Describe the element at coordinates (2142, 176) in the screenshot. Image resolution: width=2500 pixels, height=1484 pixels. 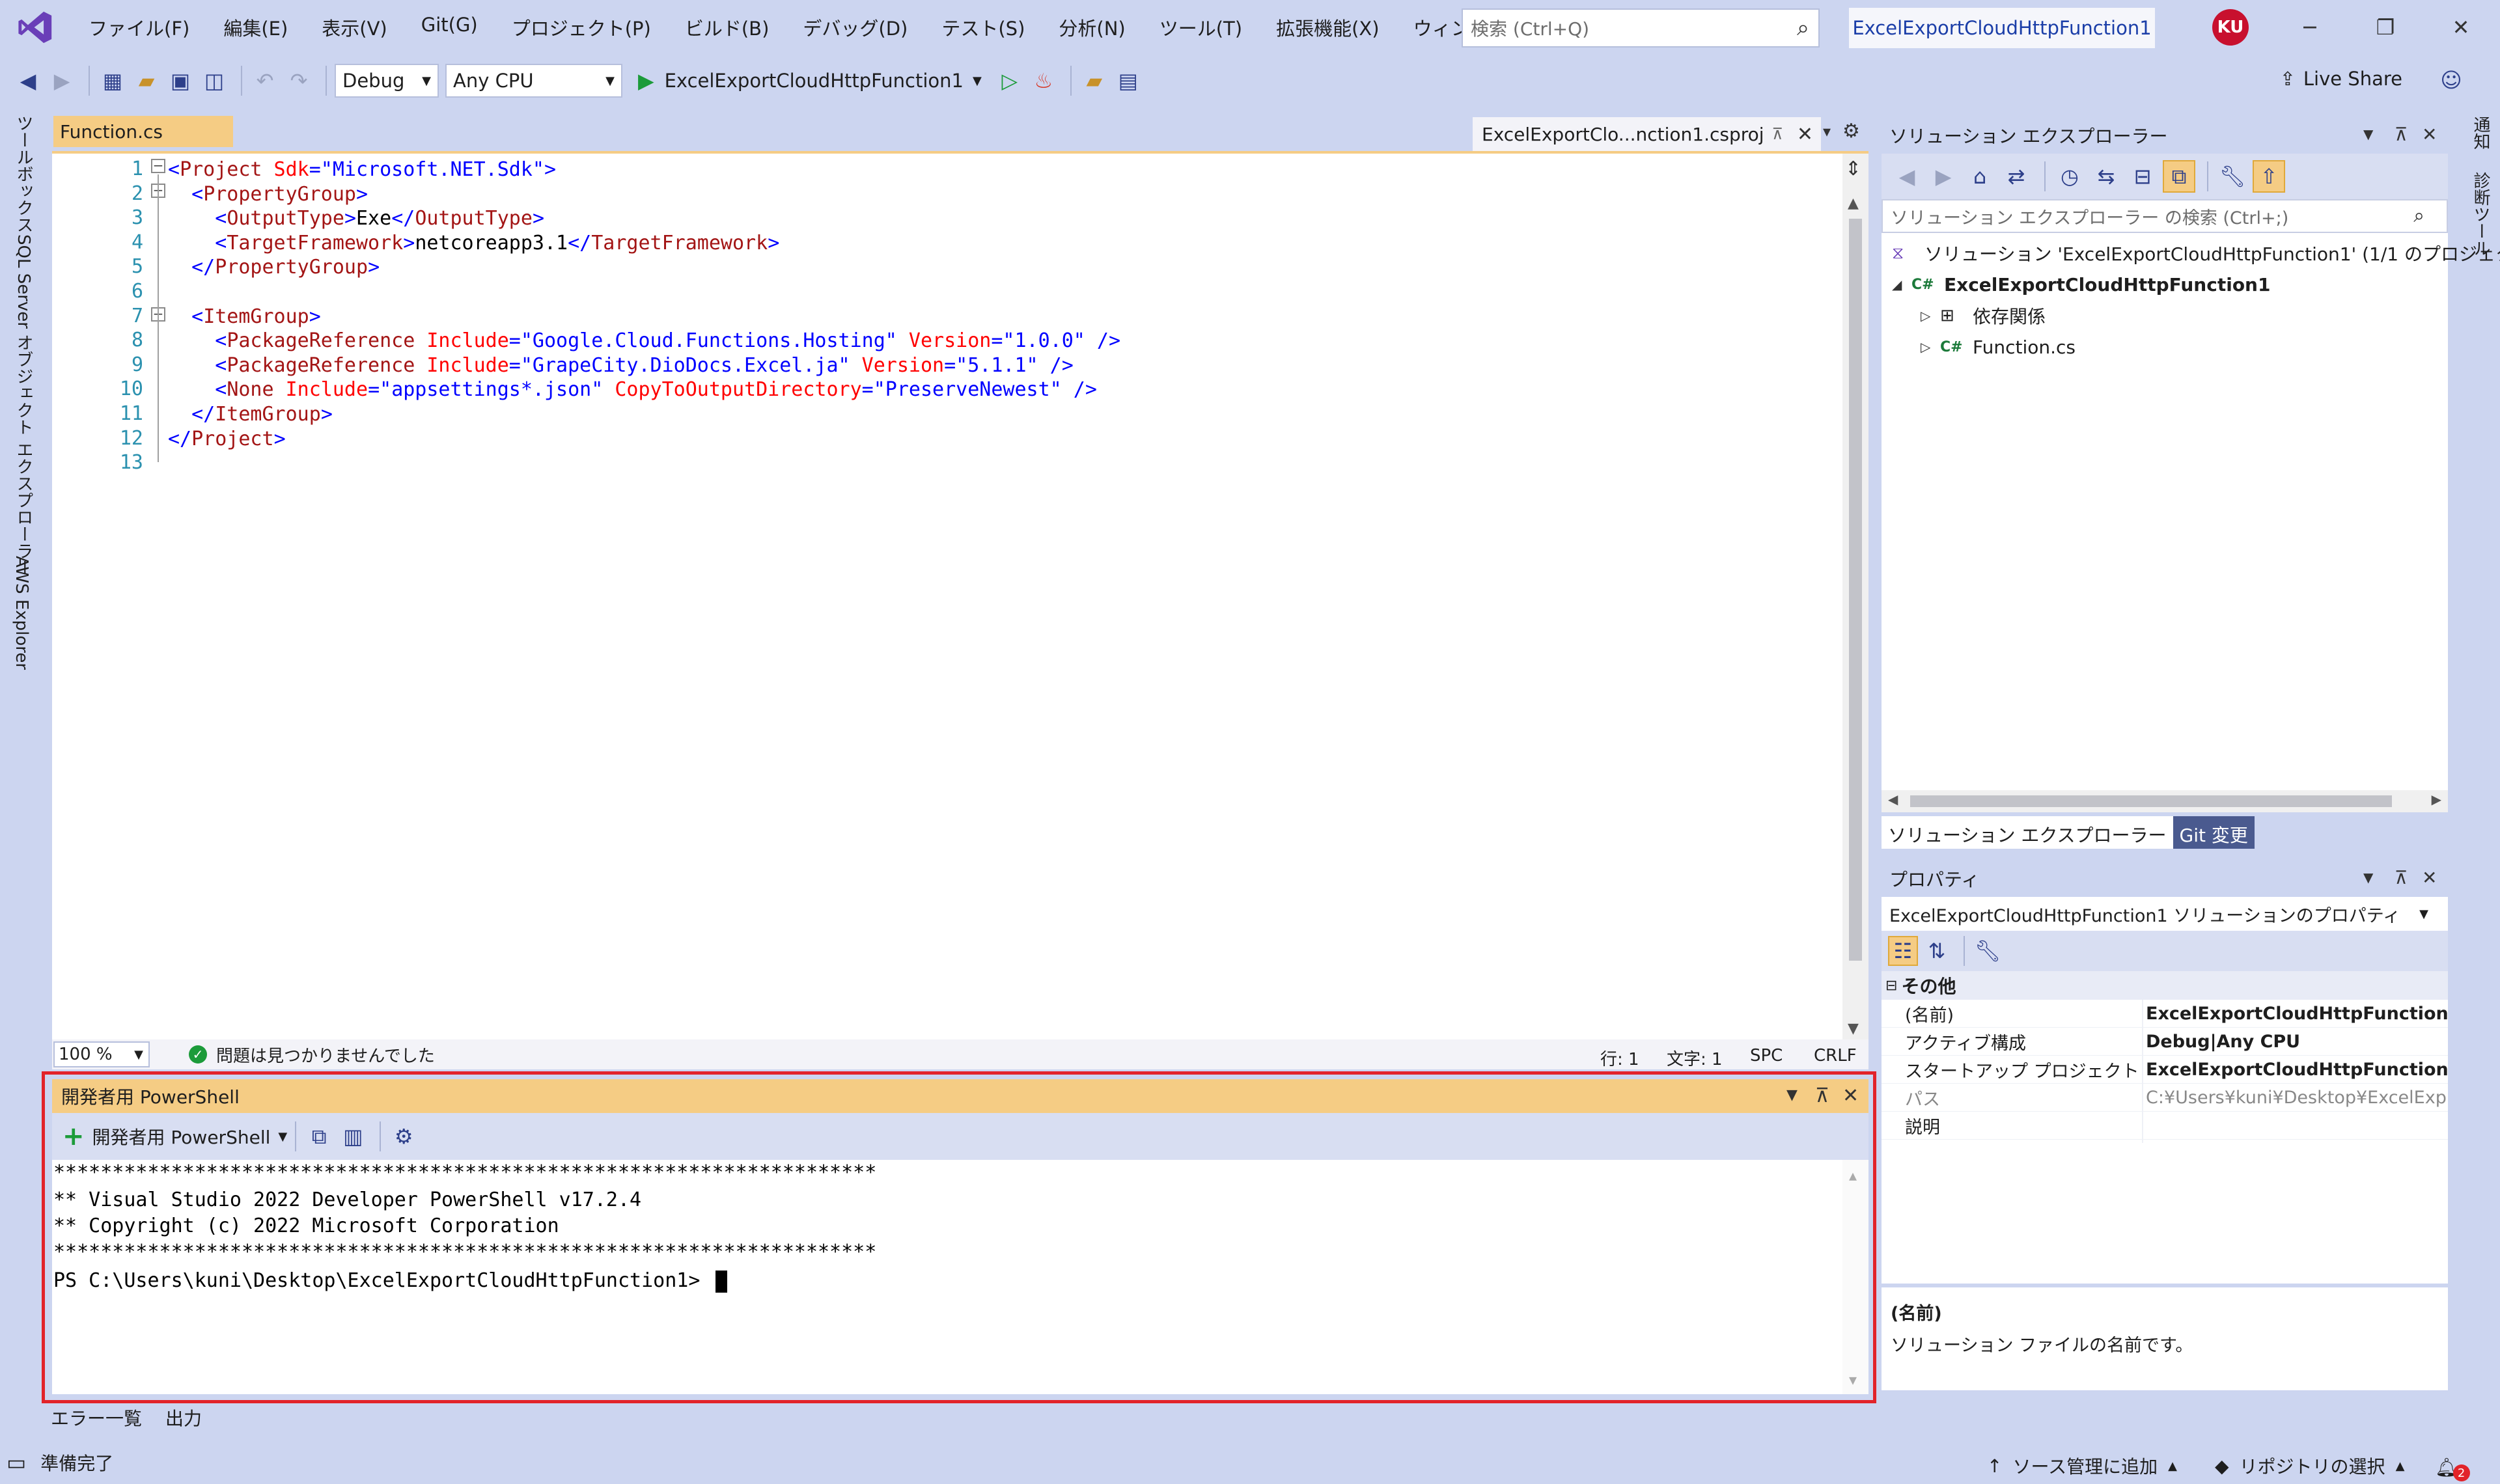
I see `collapse-all-icon: ⊟` at that location.